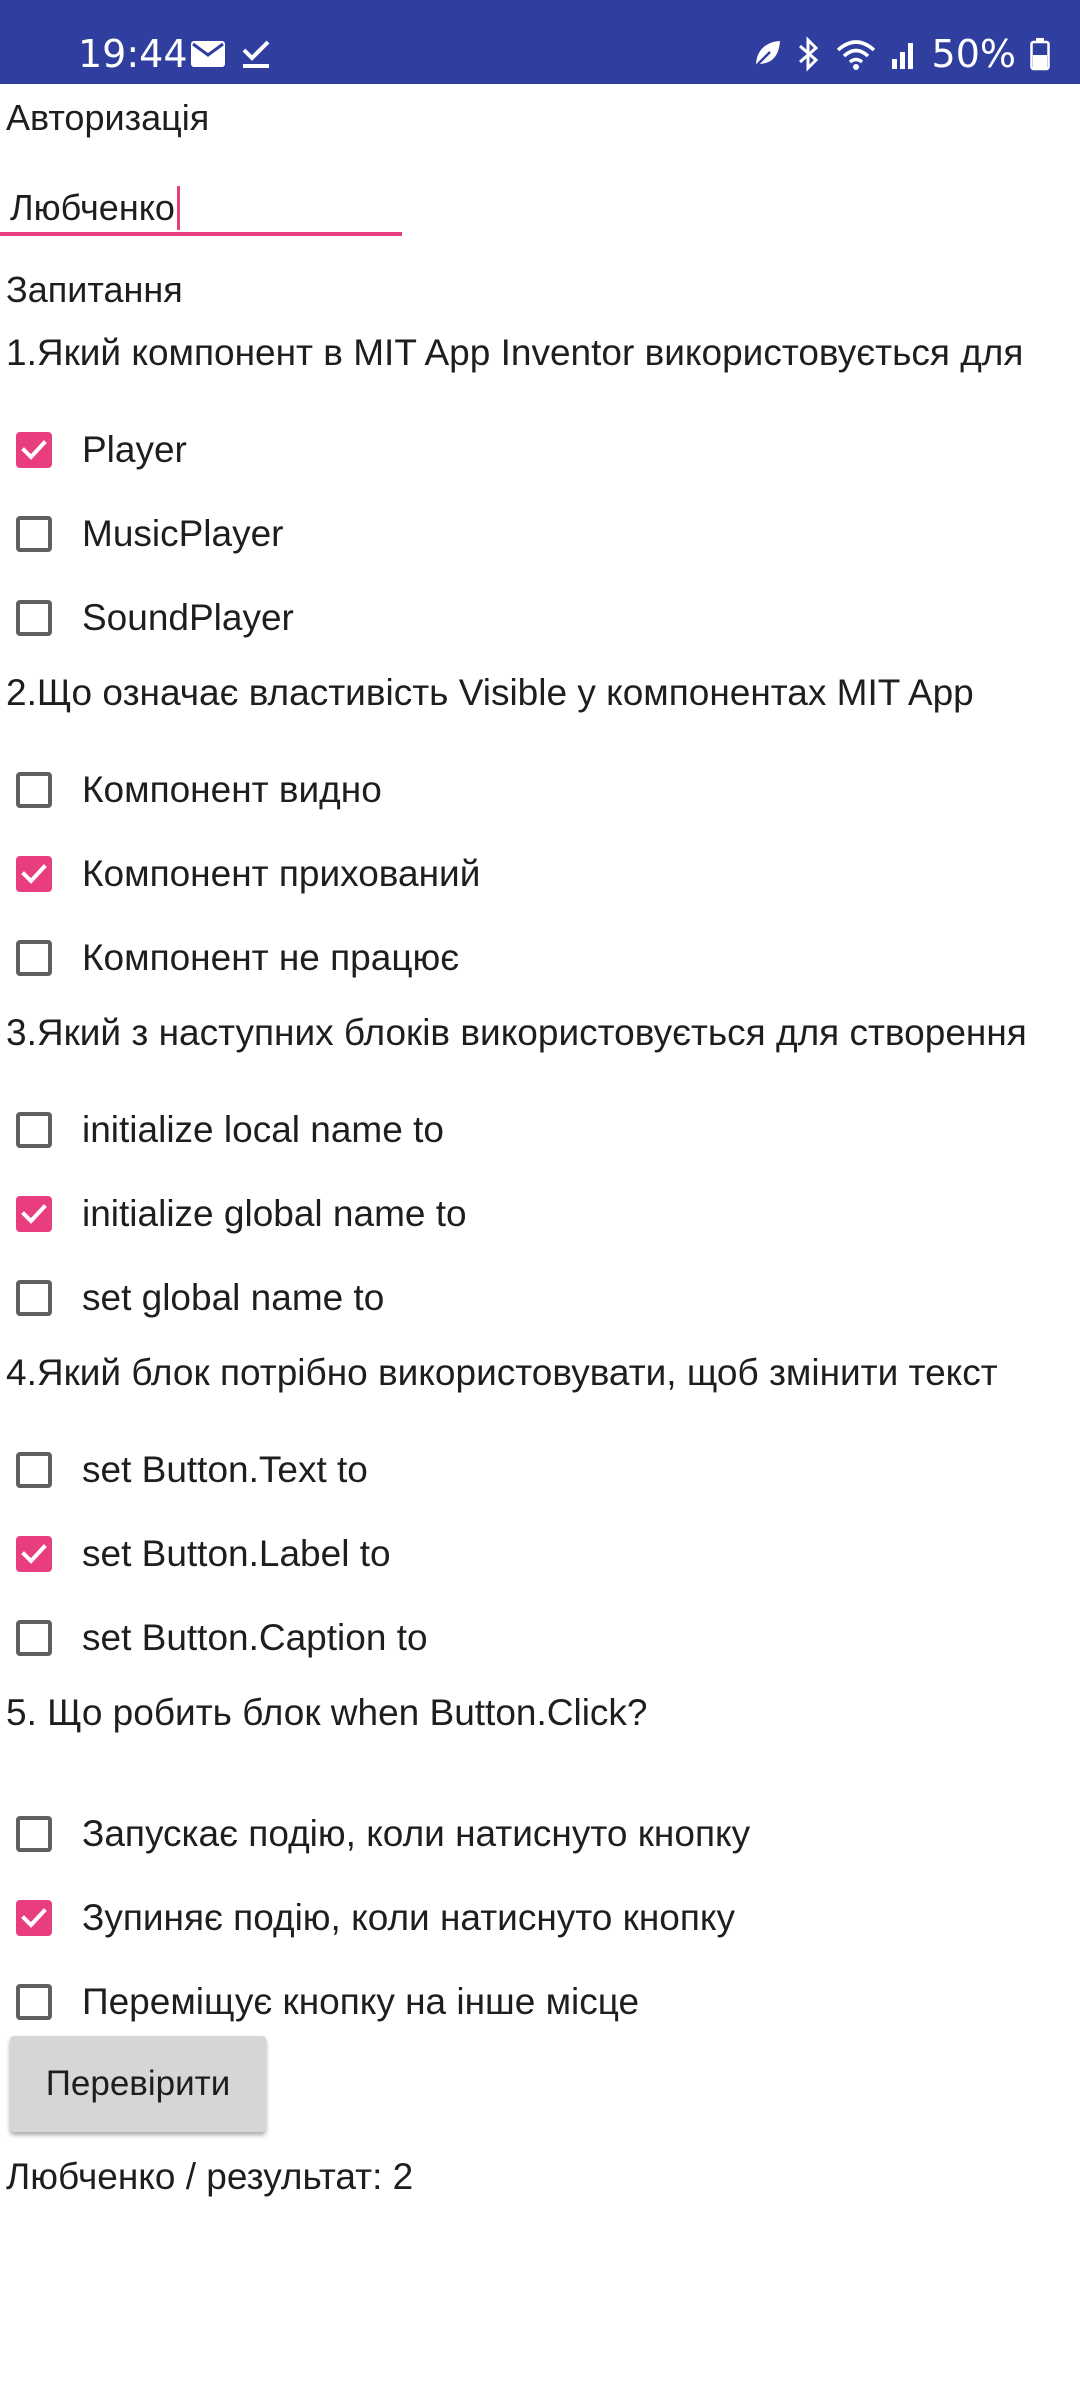 The height and width of the screenshot is (2400, 1080). What do you see at coordinates (225, 1469) in the screenshot?
I see `option-label: set Button.Text to` at bounding box center [225, 1469].